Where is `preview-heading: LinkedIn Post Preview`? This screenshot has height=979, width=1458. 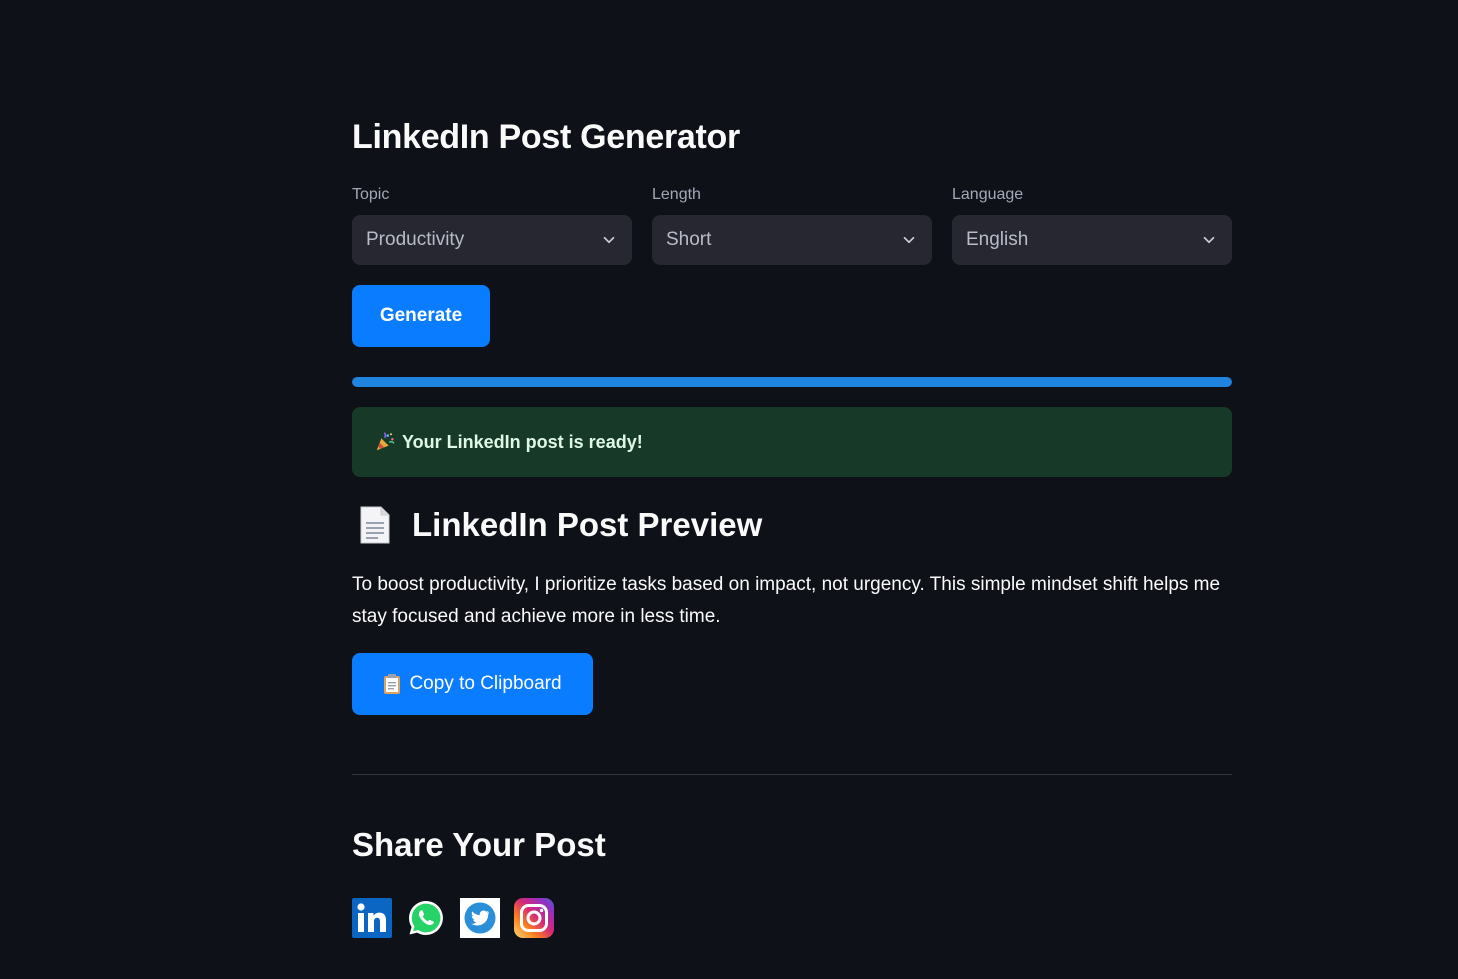 preview-heading: LinkedIn Post Preview is located at coordinates (557, 525).